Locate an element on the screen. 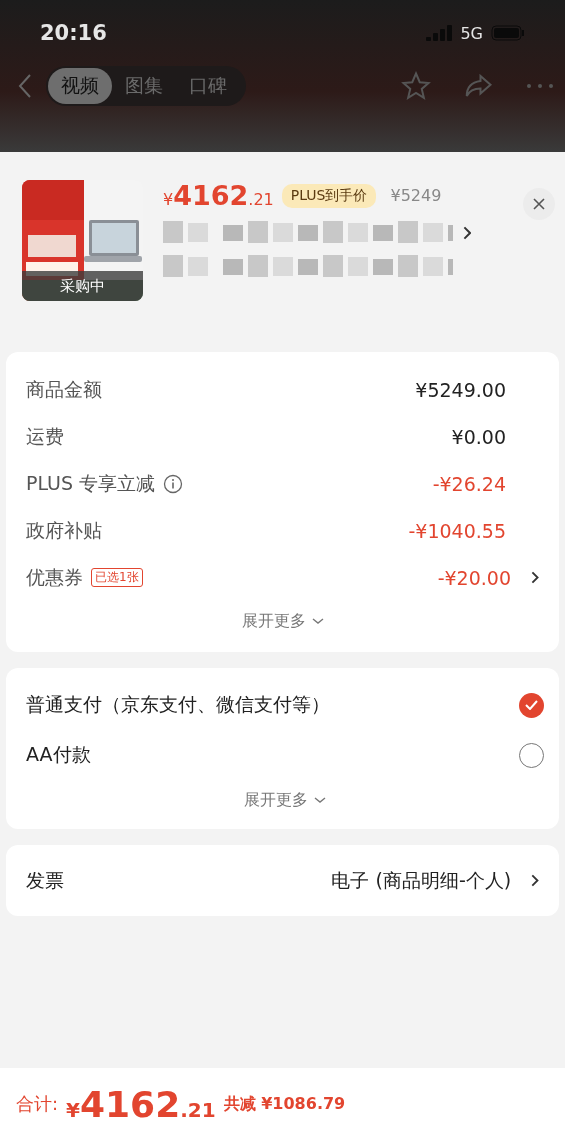 Image resolution: width=565 pixels, height=1140 pixels. network-label: 5G is located at coordinates (471, 33).